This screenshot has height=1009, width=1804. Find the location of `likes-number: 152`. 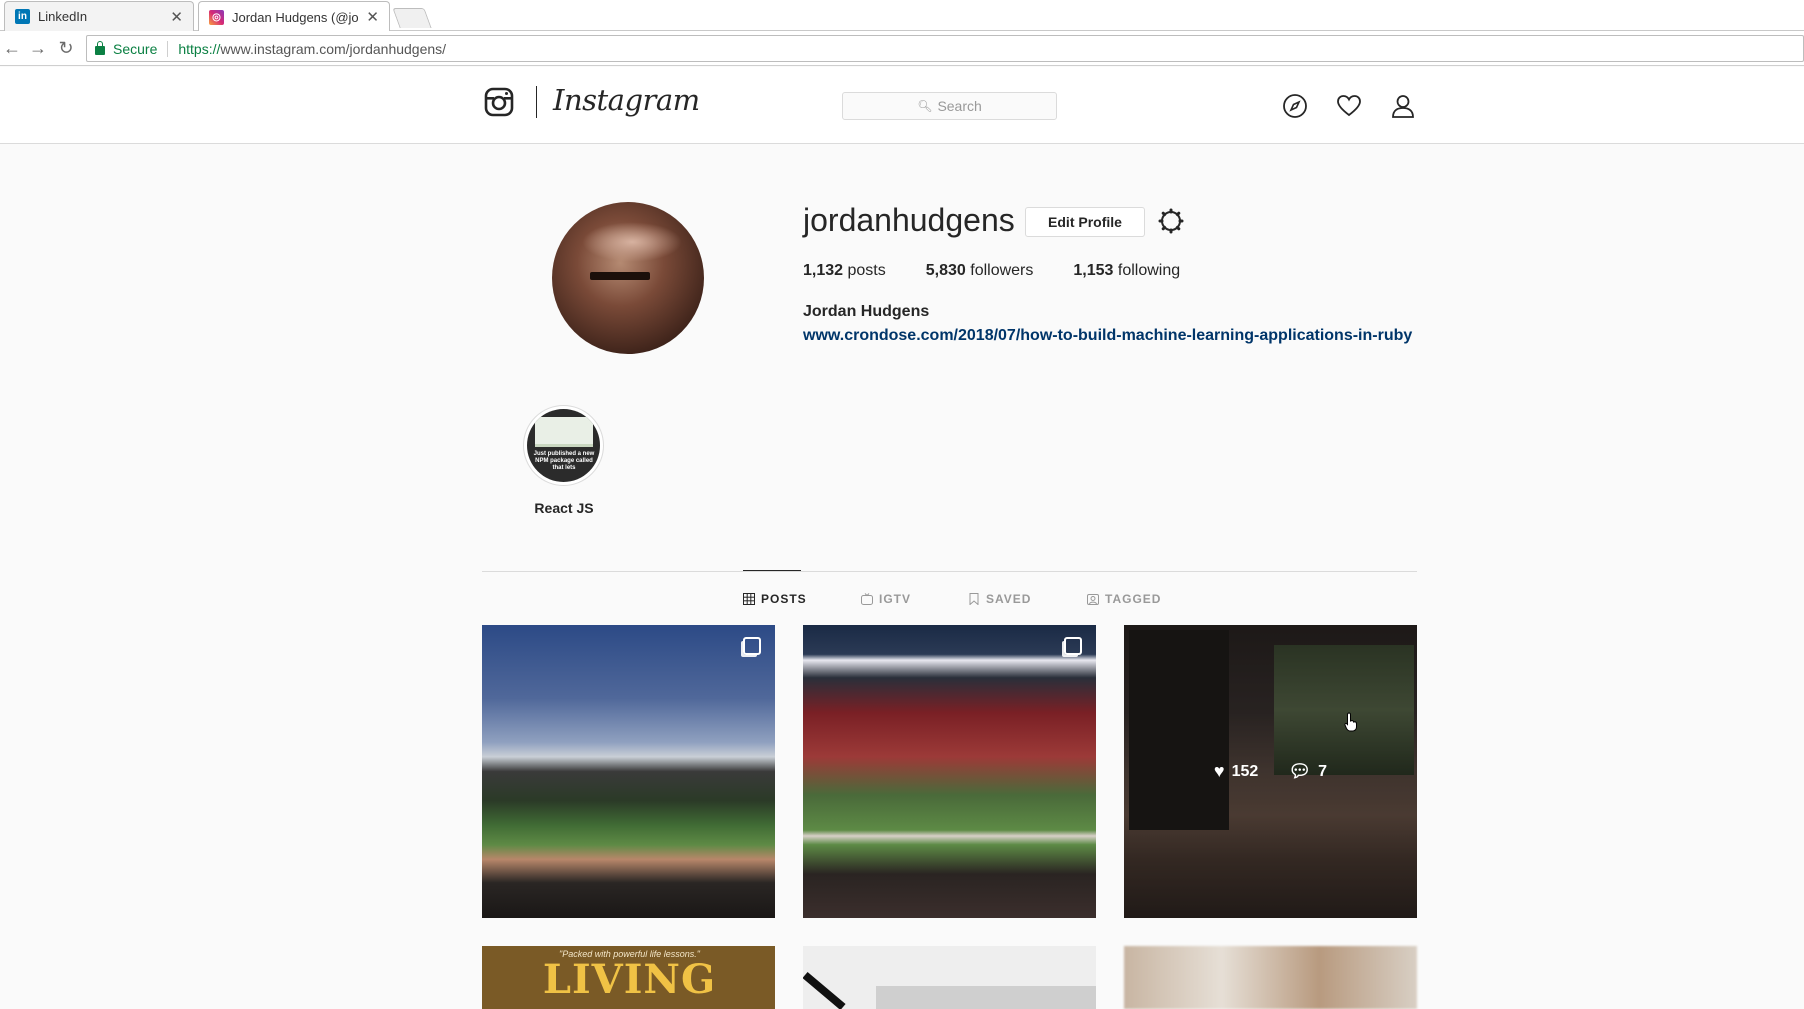

likes-number: 152 is located at coordinates (1245, 771).